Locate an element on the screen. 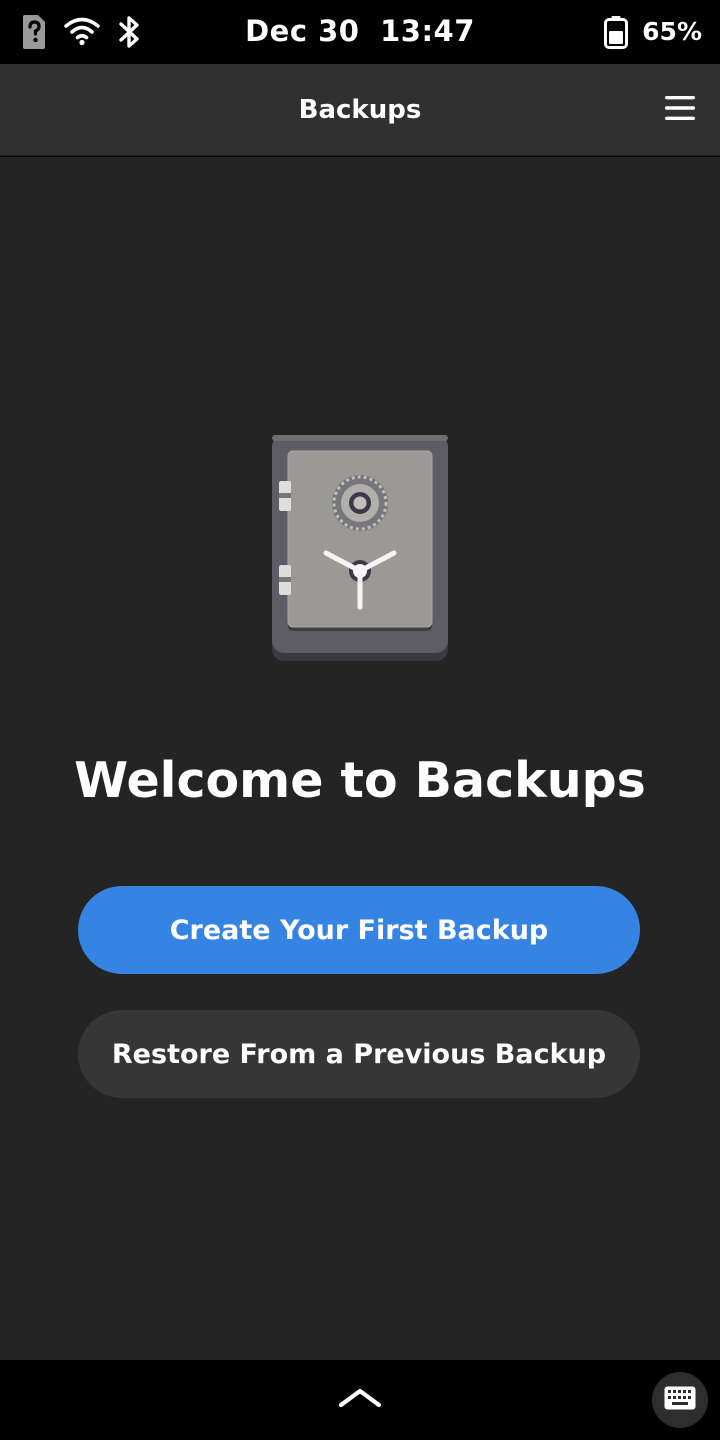 This screenshot has width=720, height=1440. keyboard-icon is located at coordinates (680, 1400).